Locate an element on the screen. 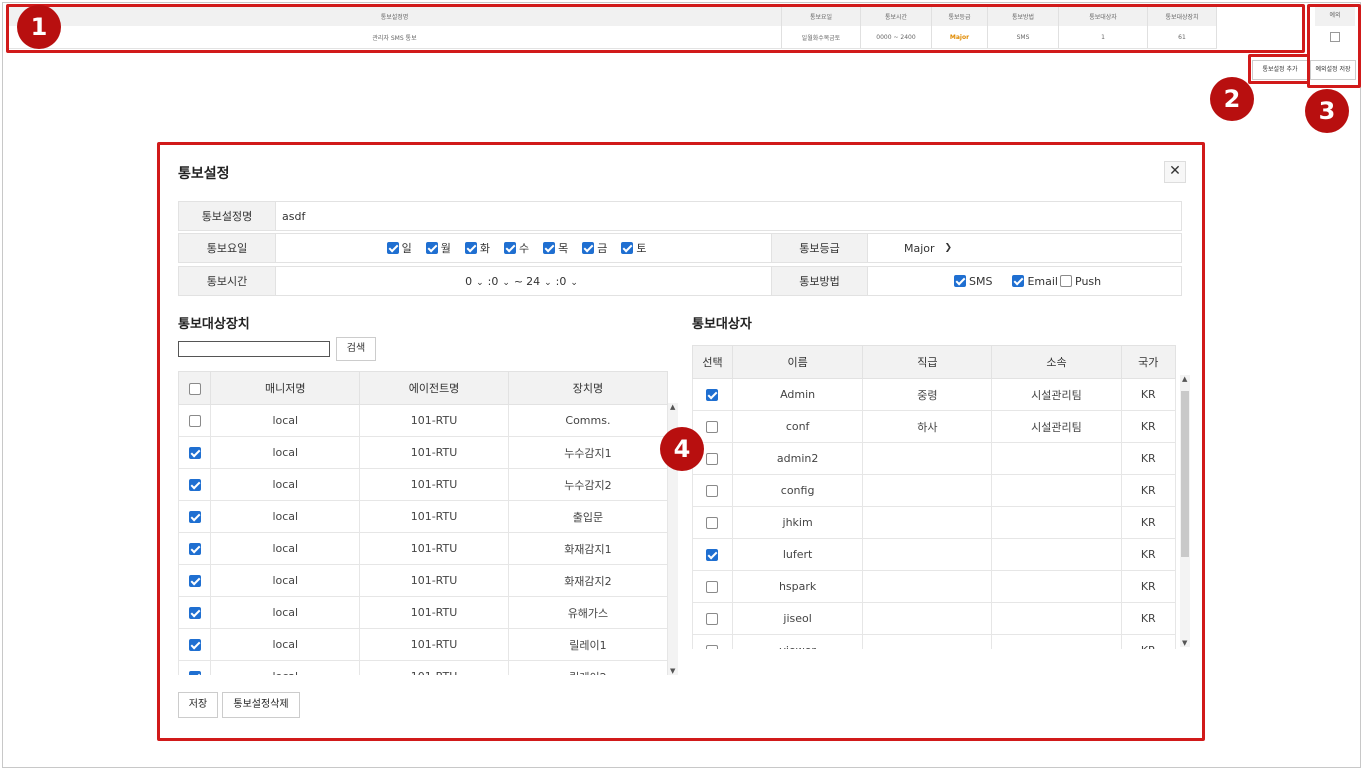  callout-badge-2: 2 is located at coordinates (1232, 99).